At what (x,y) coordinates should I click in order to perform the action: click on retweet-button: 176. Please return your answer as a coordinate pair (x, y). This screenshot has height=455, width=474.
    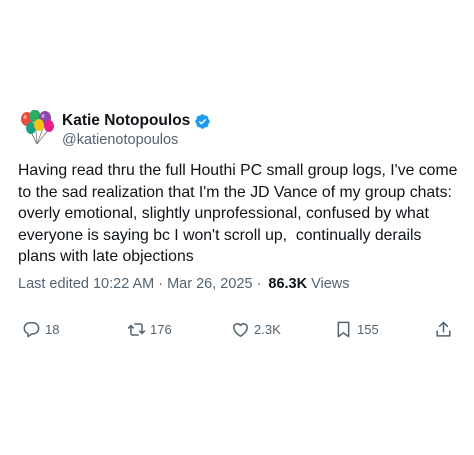
    Looking at the image, I should click on (149, 329).